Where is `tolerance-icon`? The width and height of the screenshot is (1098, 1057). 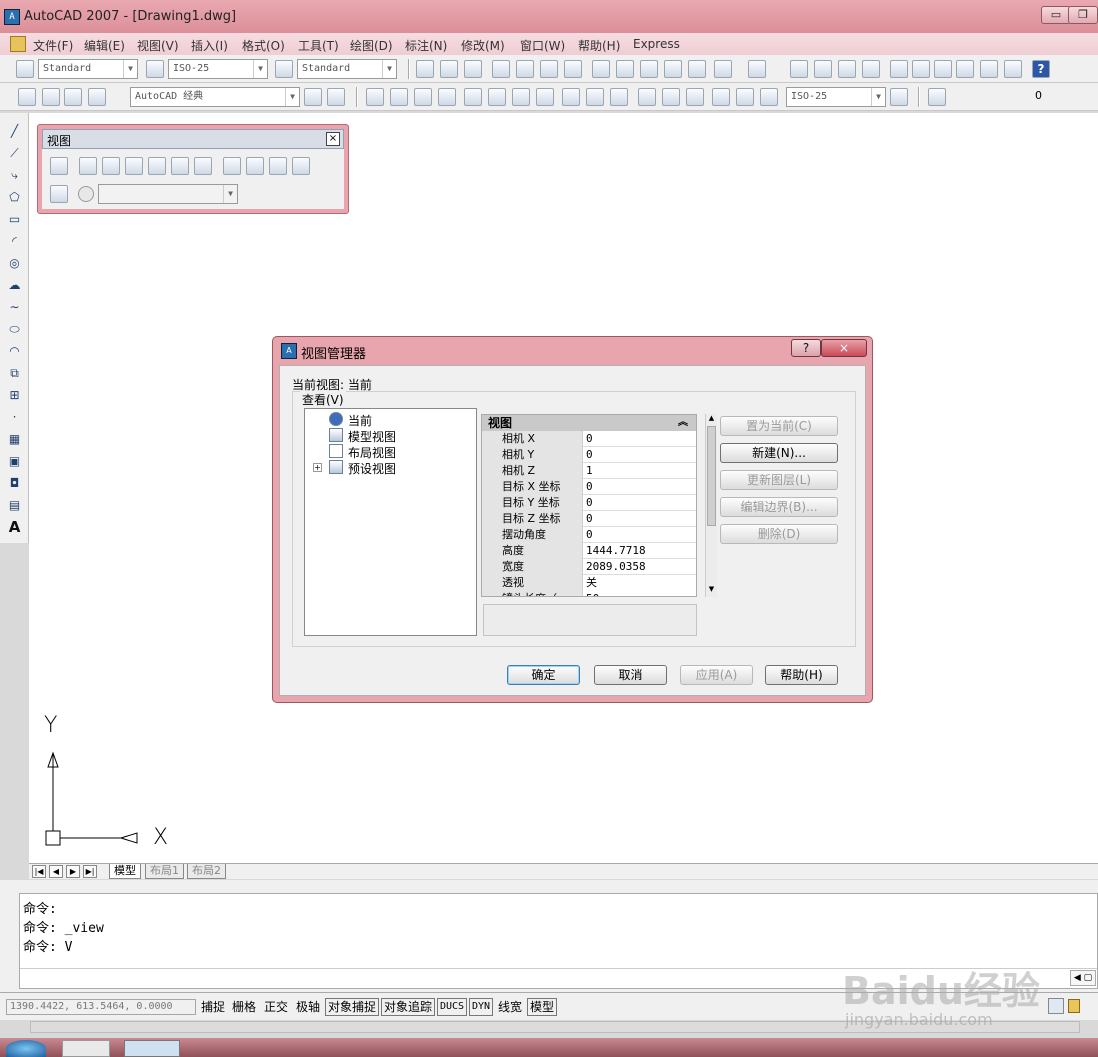 tolerance-icon is located at coordinates (671, 97).